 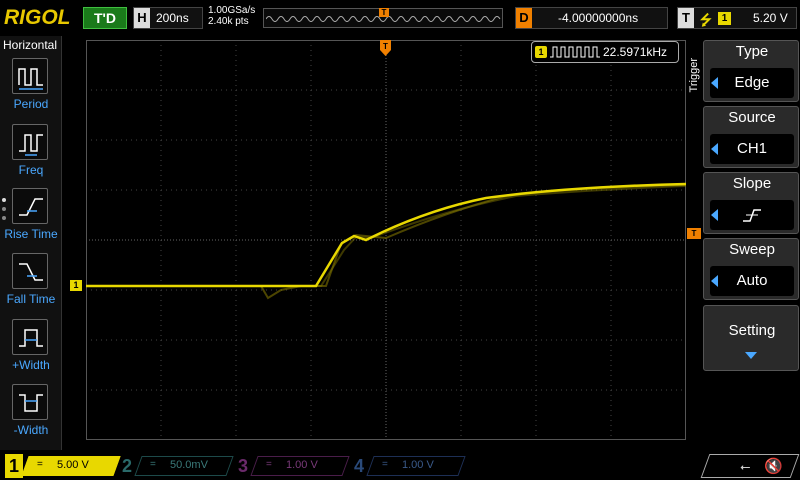 I want to click on trigger-level-marker: T, so click(x=694, y=233).